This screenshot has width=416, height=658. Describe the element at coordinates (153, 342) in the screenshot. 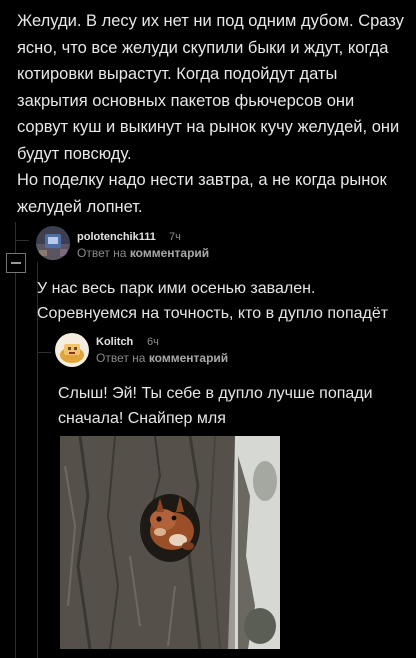

I see `comment-time: 6ч` at that location.